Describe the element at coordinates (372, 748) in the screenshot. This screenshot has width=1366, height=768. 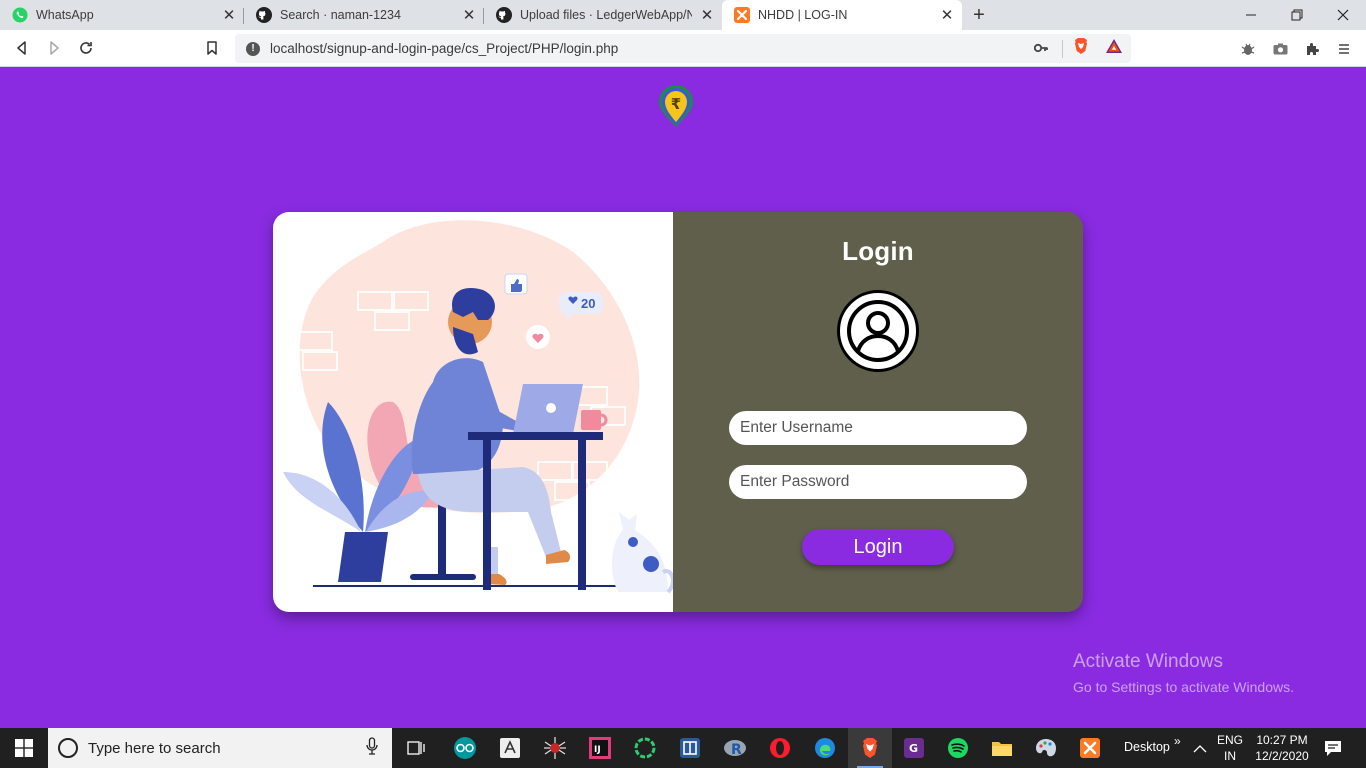
I see `microphone-icon` at that location.